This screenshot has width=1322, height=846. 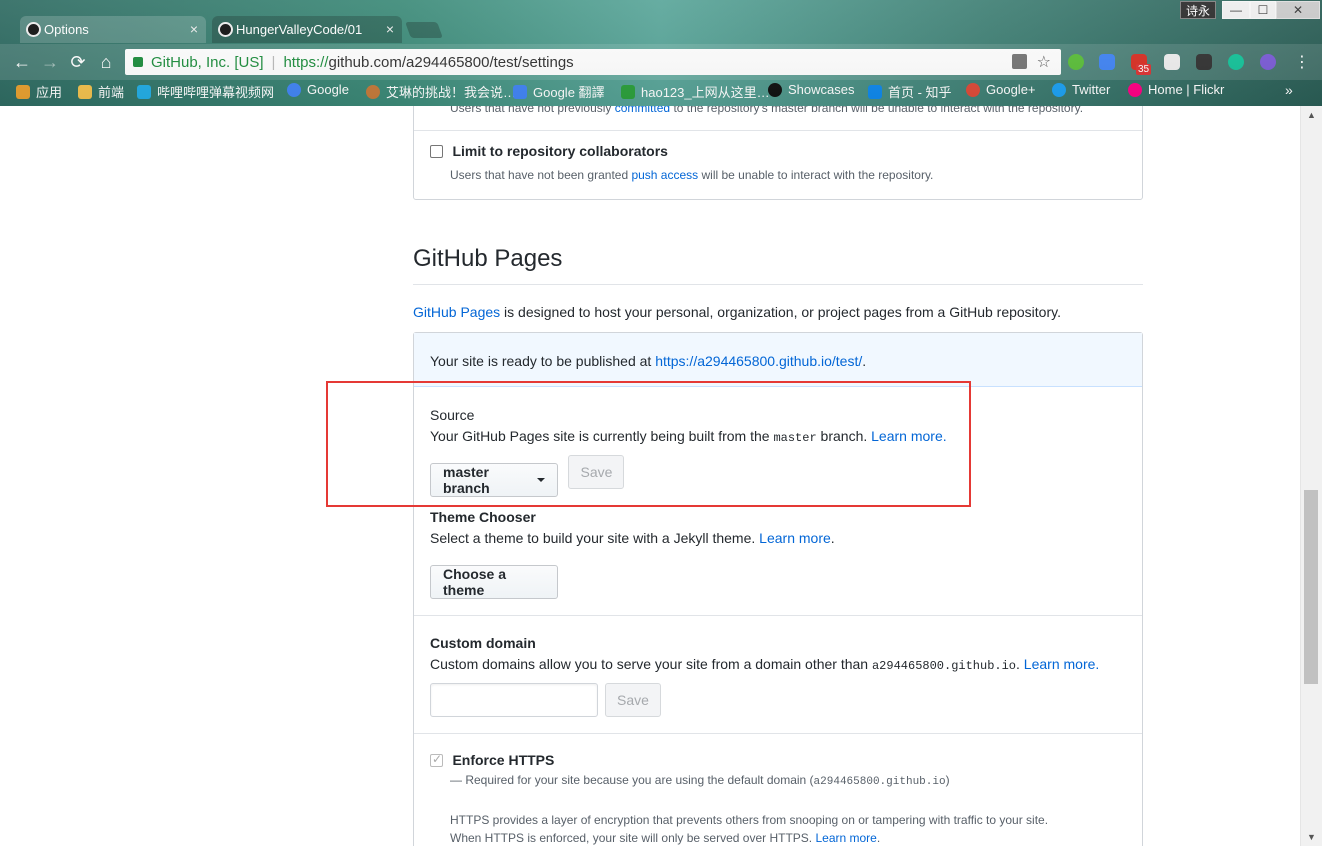 I want to click on extension-green-icon, so click(x=1076, y=62).